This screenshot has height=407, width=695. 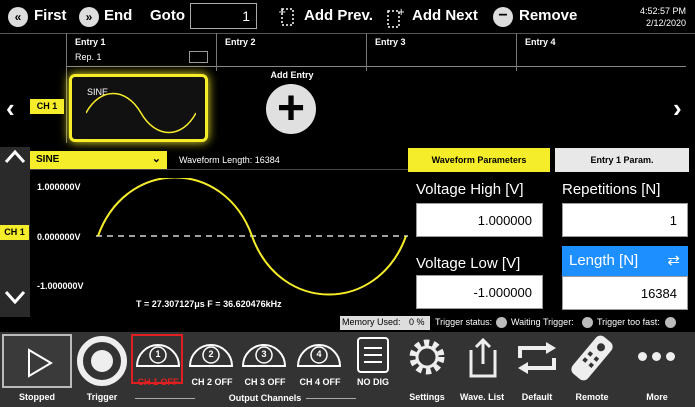 I want to click on waveform-type-value: SINE, so click(x=48, y=159).